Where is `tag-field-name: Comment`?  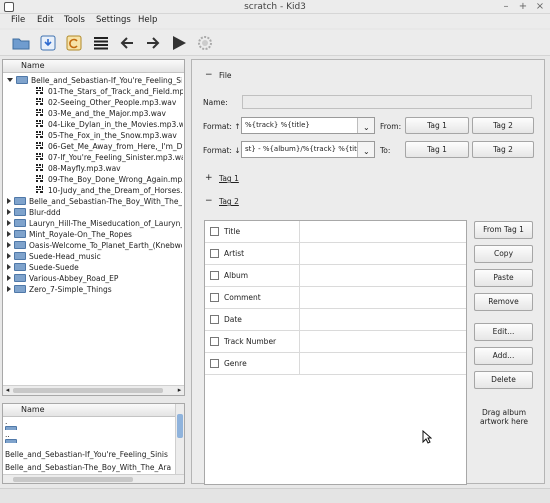 tag-field-name: Comment is located at coordinates (242, 297).